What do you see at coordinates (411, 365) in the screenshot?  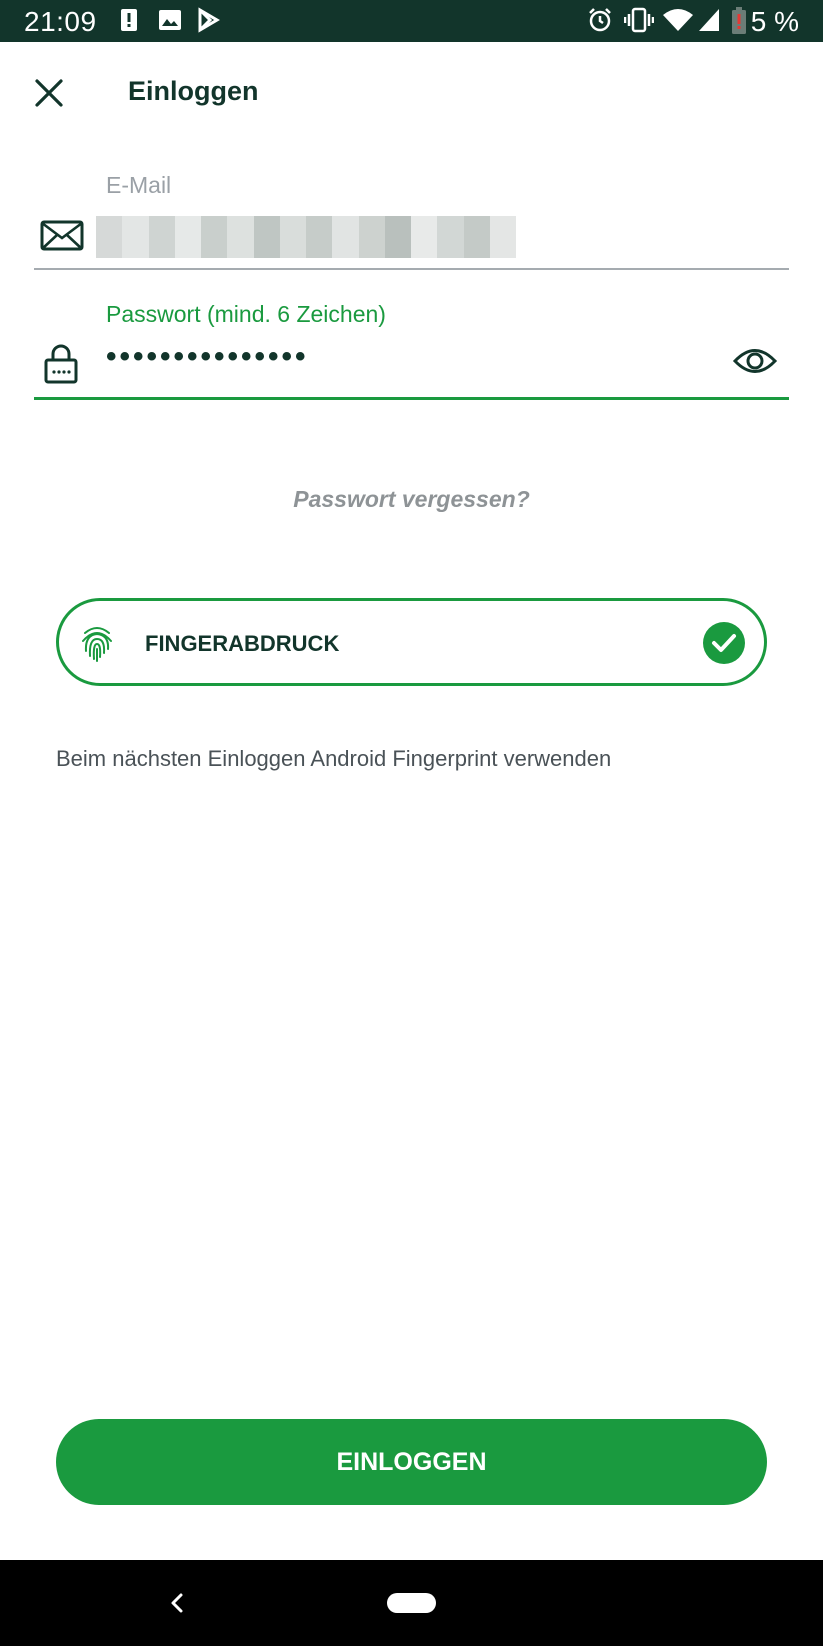 I see `password-field: •••••••••••••••` at bounding box center [411, 365].